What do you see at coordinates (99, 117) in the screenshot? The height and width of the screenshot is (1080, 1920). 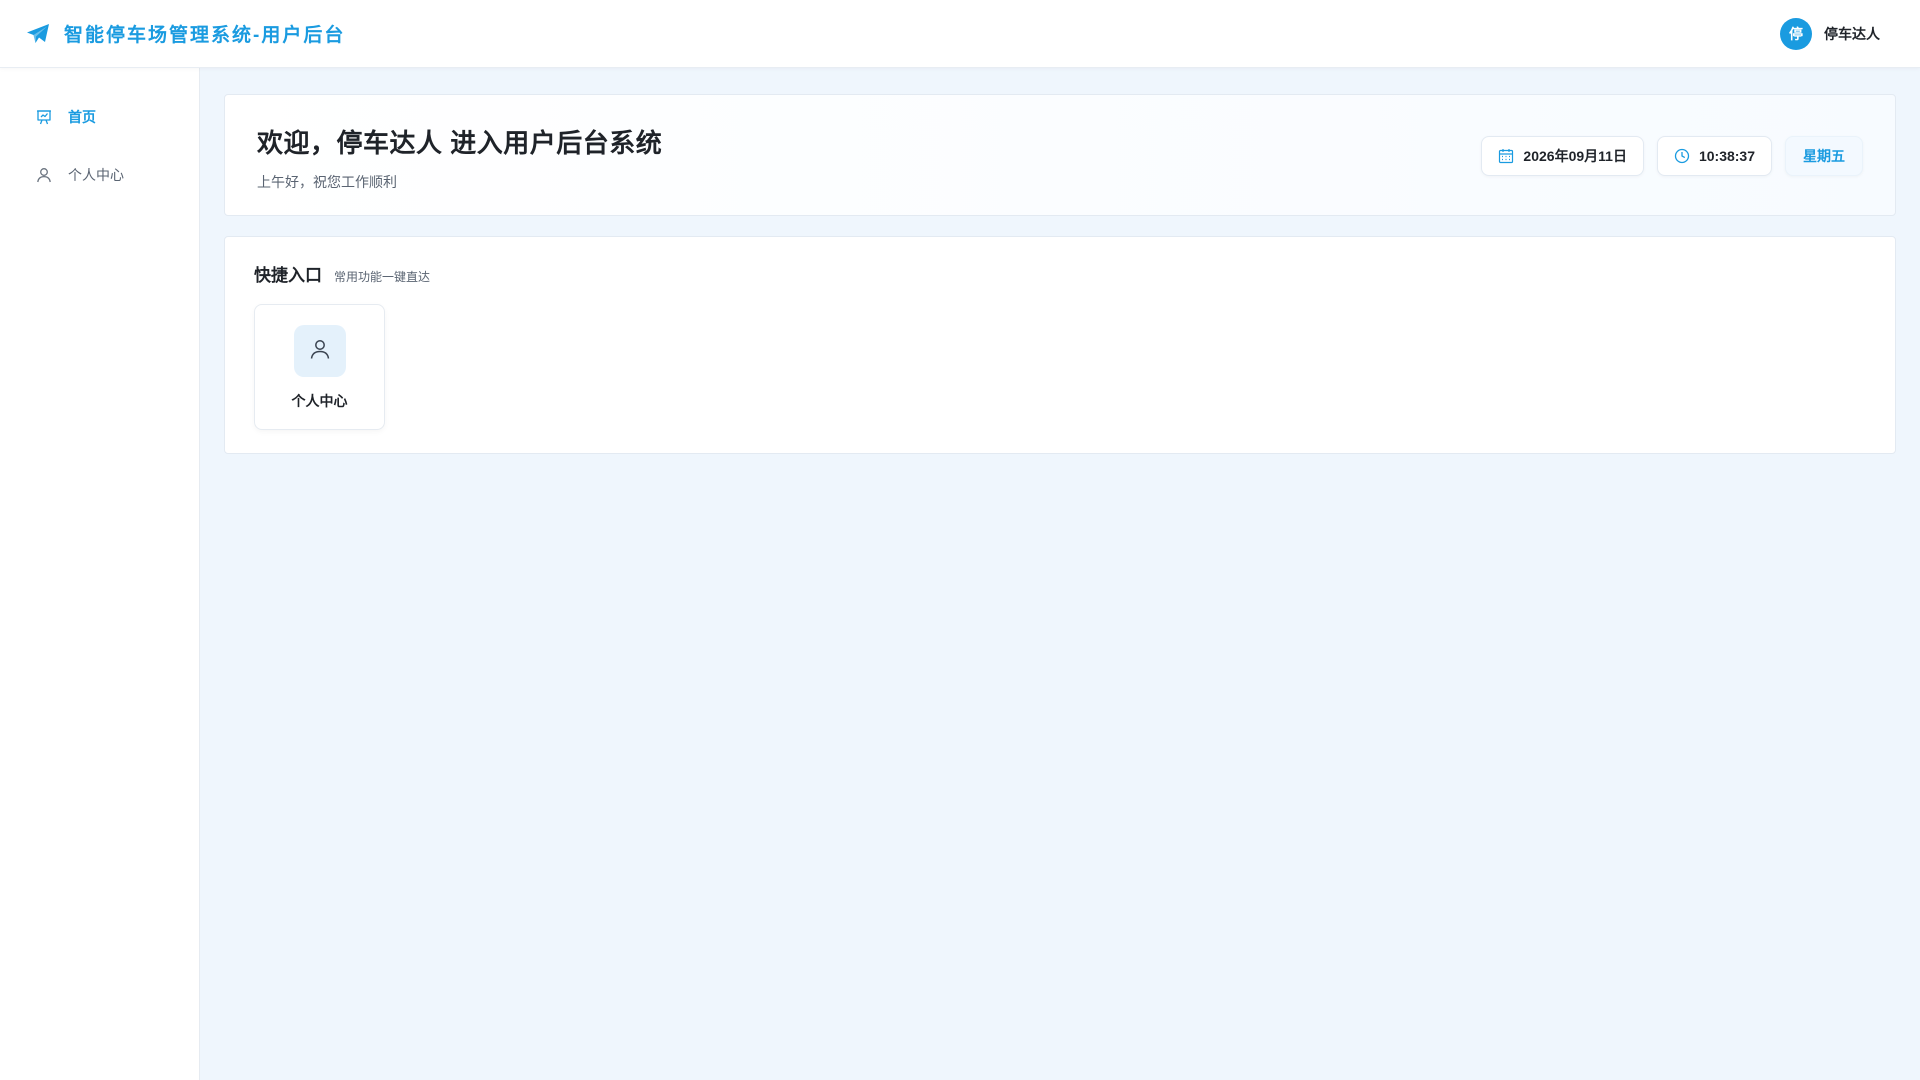 I see `sidebar-item-home: 首页` at bounding box center [99, 117].